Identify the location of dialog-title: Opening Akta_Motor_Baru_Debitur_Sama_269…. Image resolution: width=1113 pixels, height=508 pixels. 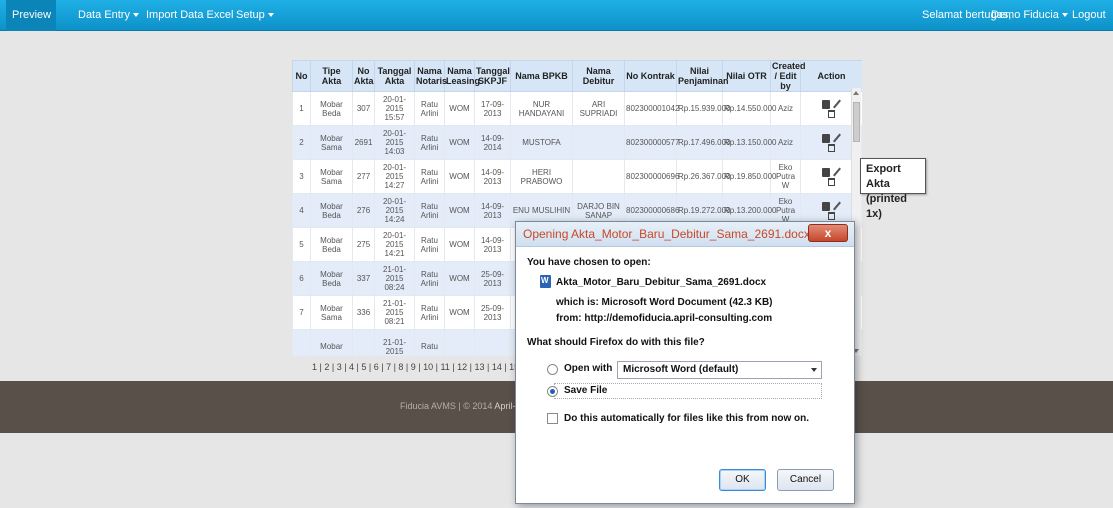
(666, 234).